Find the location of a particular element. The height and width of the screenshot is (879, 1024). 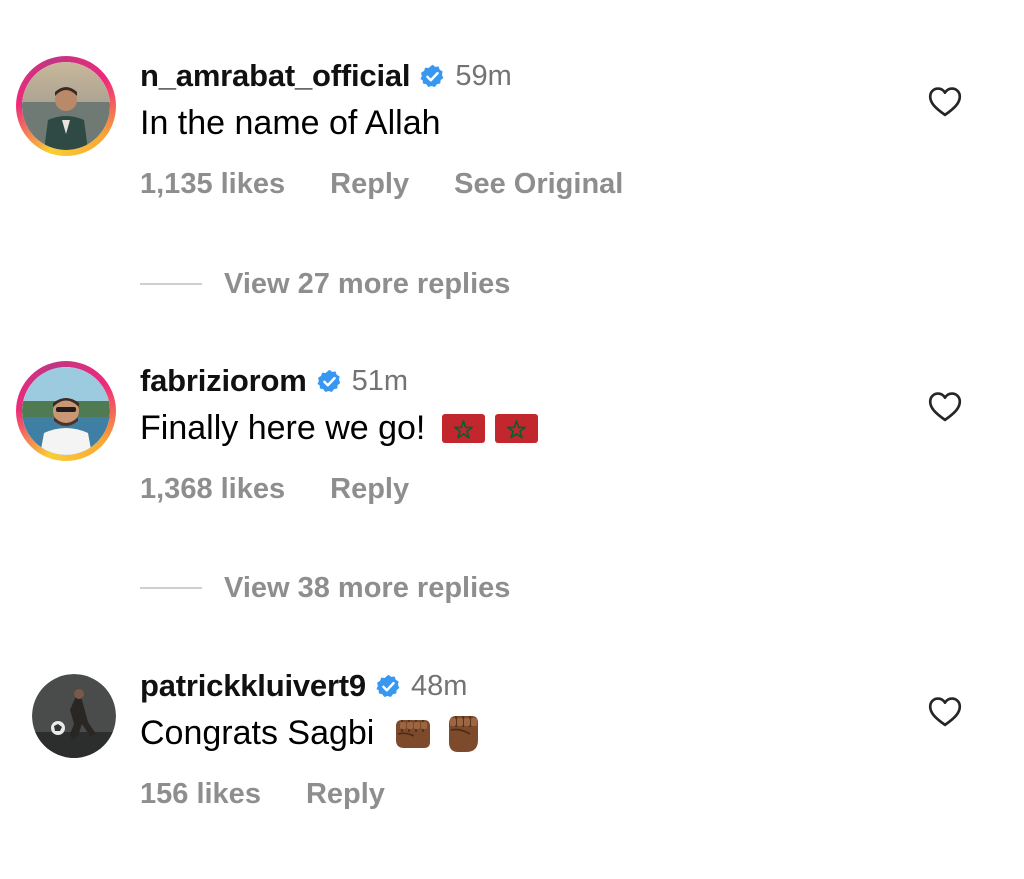

view-more-replies-label: View 38 more replies is located at coordinates (367, 587).